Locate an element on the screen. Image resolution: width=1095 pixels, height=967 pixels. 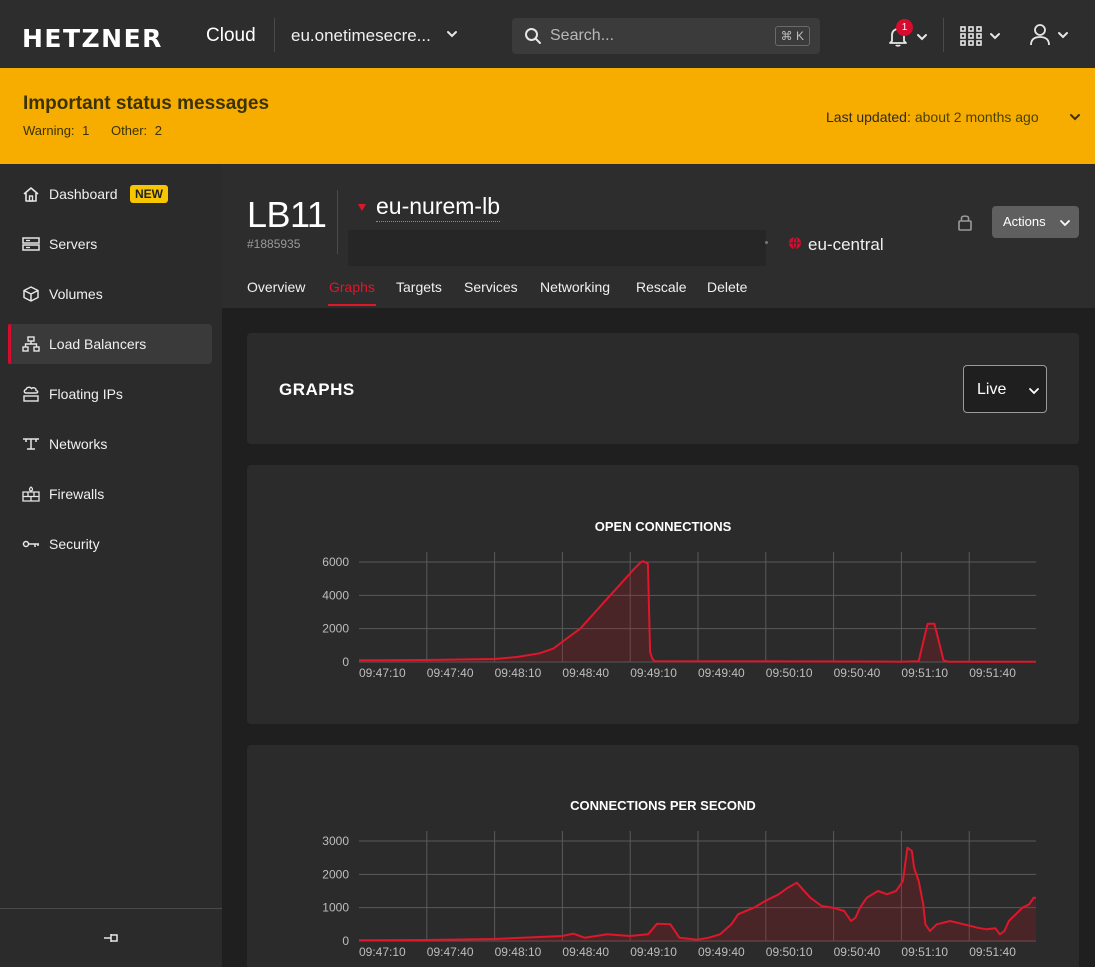
sidebar-item-load-balancers: Load Balancers is located at coordinates (110, 344).